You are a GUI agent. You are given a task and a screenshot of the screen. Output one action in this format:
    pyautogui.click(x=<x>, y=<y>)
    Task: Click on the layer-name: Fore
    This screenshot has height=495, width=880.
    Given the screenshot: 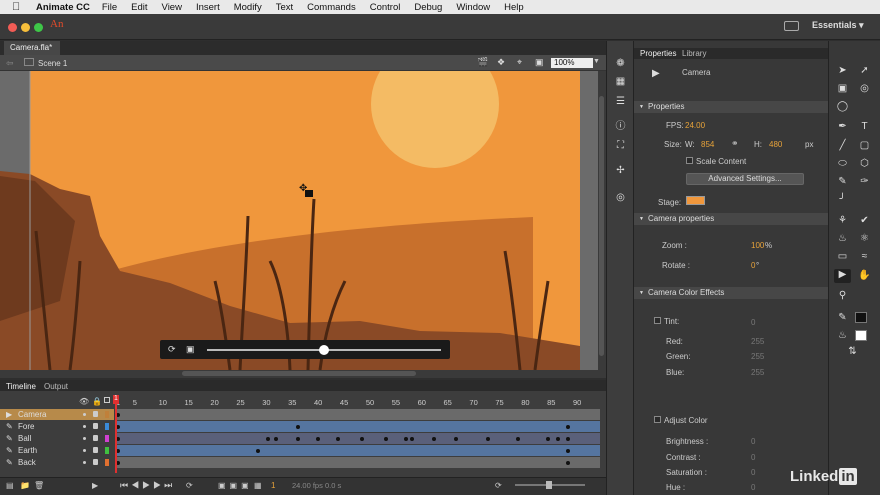 What is the action you would take?
    pyautogui.click(x=26, y=426)
    